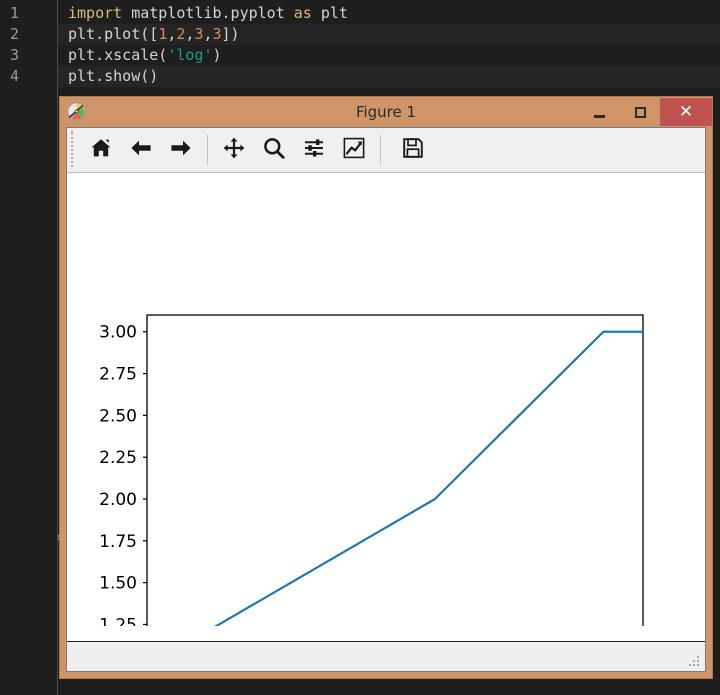  I want to click on editor-line-number-gutter: 1 2 3 4, so click(29, 347).